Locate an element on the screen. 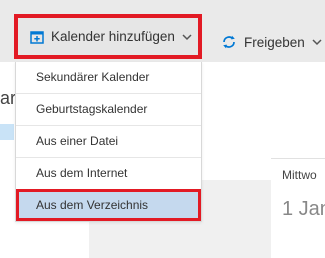  menu-item-birthday-calendar: Geburtstagskalender is located at coordinates (108, 109).